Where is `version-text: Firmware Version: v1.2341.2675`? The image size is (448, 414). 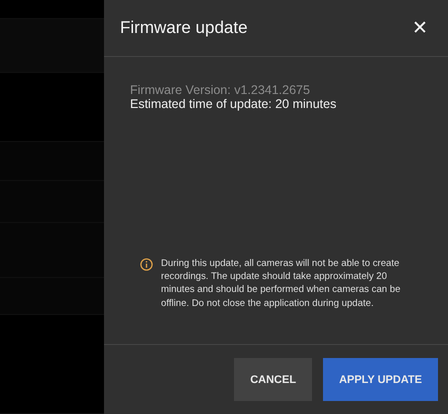
version-text: Firmware Version: v1.2341.2675 is located at coordinates (220, 90).